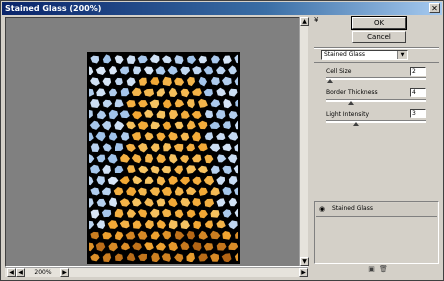  Describe the element at coordinates (376, 102) in the screenshot. I see `border-thickness-slider` at that location.